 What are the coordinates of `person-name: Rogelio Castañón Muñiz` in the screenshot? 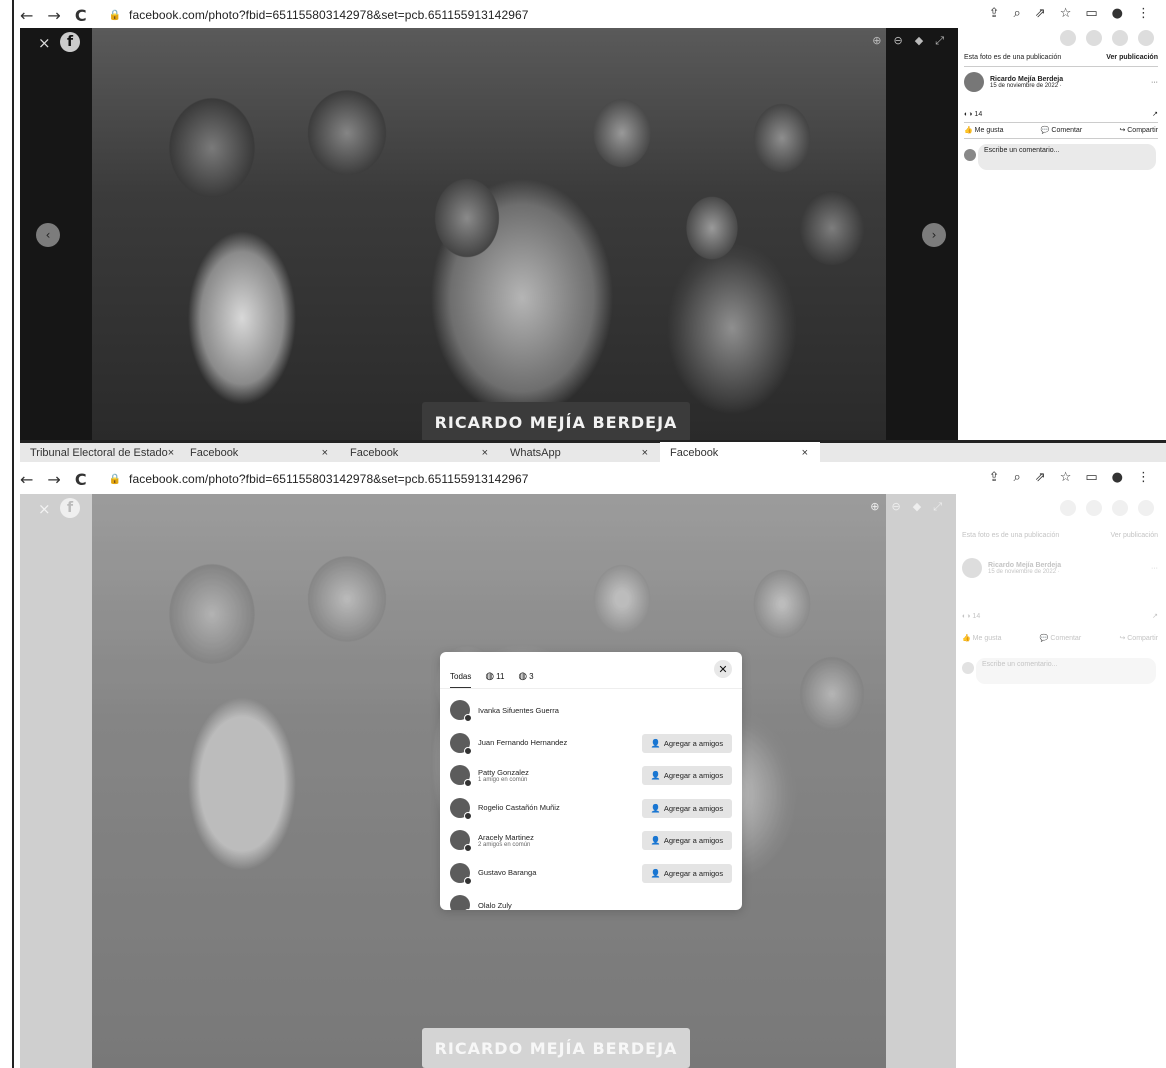 It's located at (519, 807).